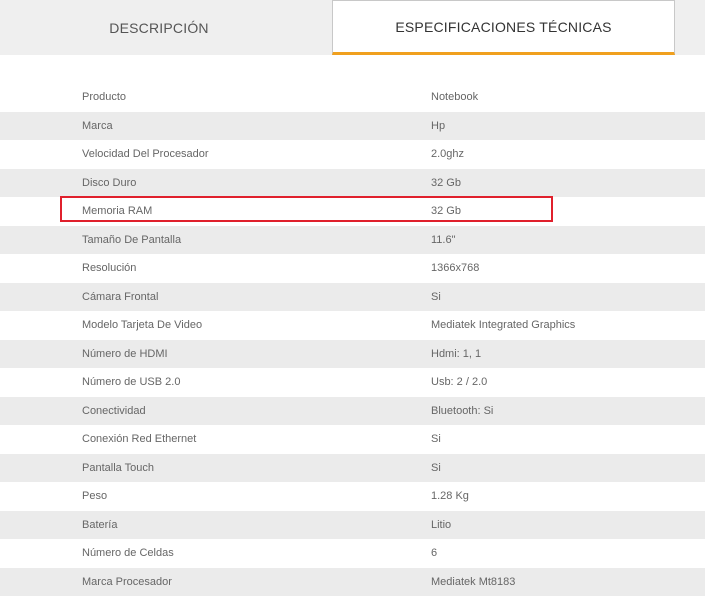 The height and width of the screenshot is (600, 705). What do you see at coordinates (352, 211) in the screenshot?
I see `spec-row: Memoria RAM 32 Gb` at bounding box center [352, 211].